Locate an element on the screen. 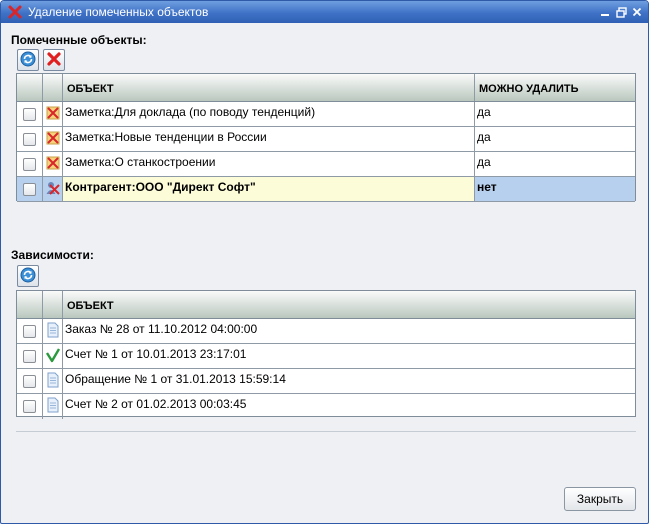  window-title: Удаление помеченных объектов is located at coordinates (118, 12).